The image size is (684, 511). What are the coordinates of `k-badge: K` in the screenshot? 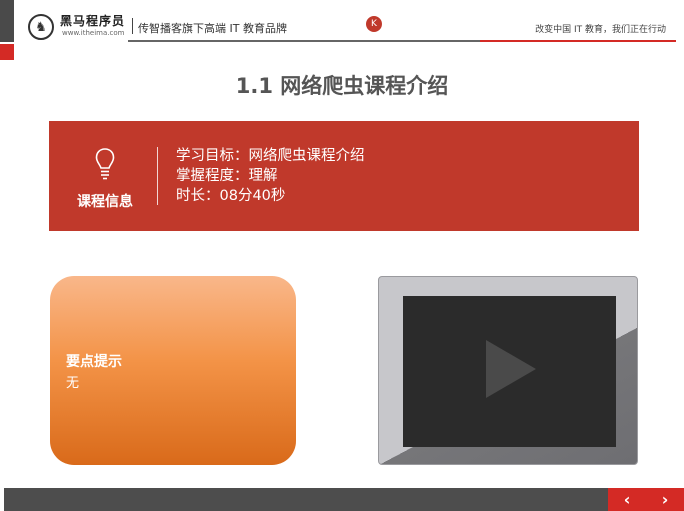 It's located at (374, 24).